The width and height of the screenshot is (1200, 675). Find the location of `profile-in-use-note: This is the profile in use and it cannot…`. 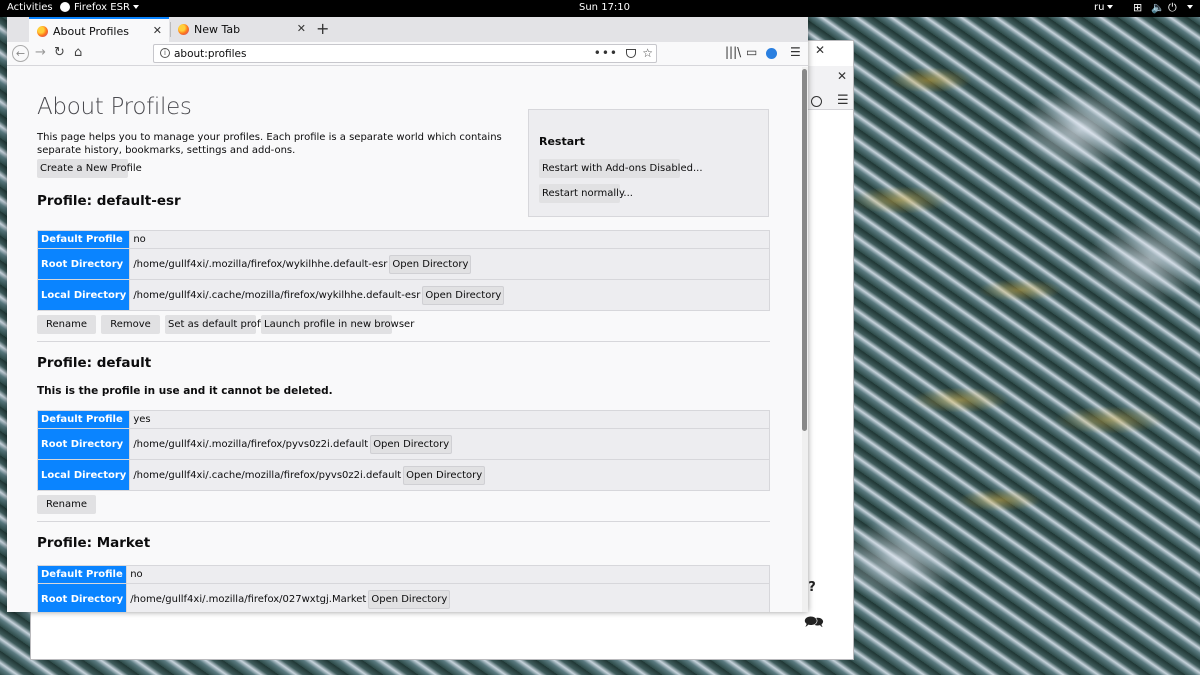

profile-in-use-note: This is the profile in use and it cannot… is located at coordinates (185, 391).